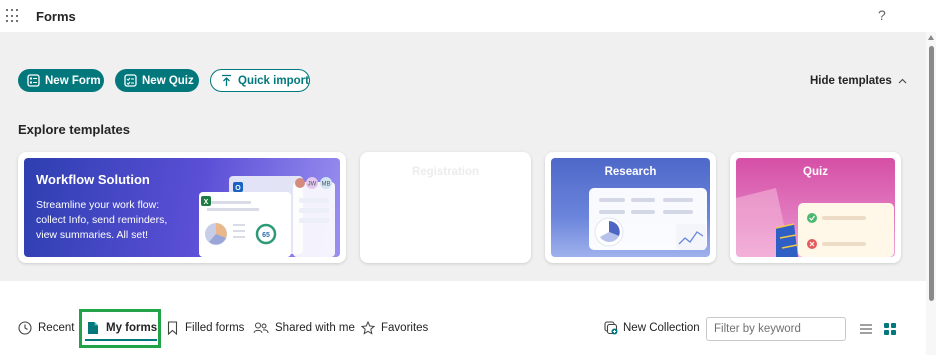  I want to click on collection-add-icon, so click(611, 328).